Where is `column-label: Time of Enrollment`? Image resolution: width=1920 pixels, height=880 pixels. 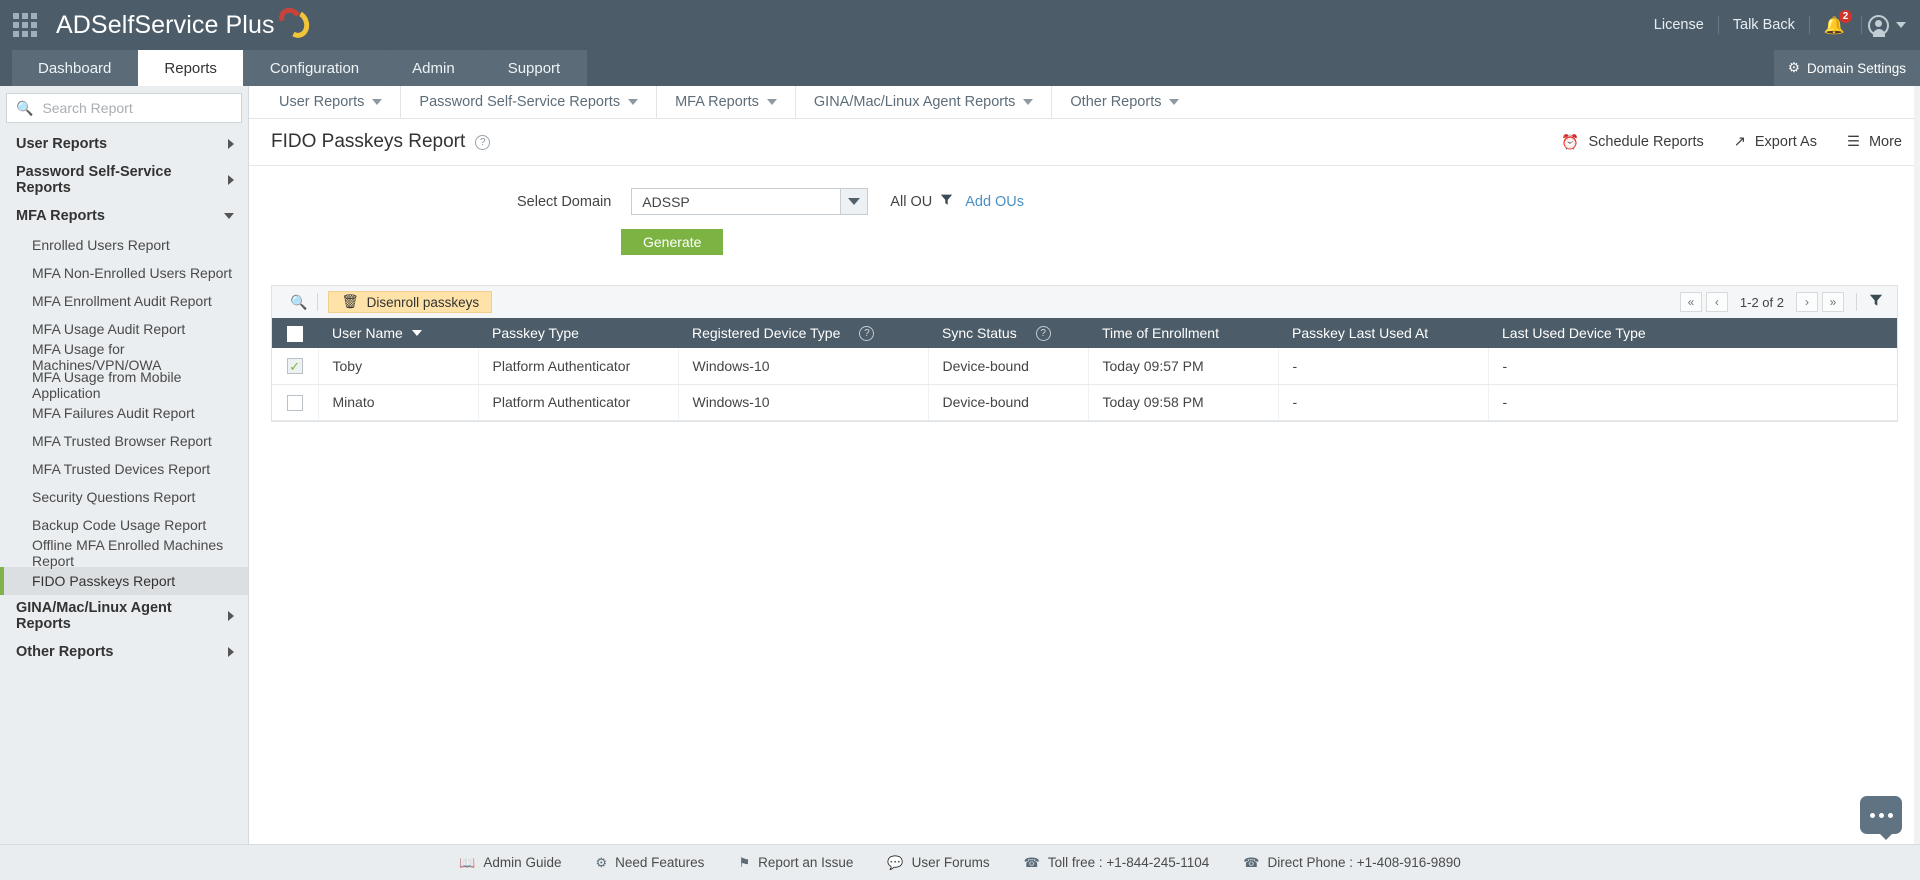
column-label: Time of Enrollment is located at coordinates (1160, 333).